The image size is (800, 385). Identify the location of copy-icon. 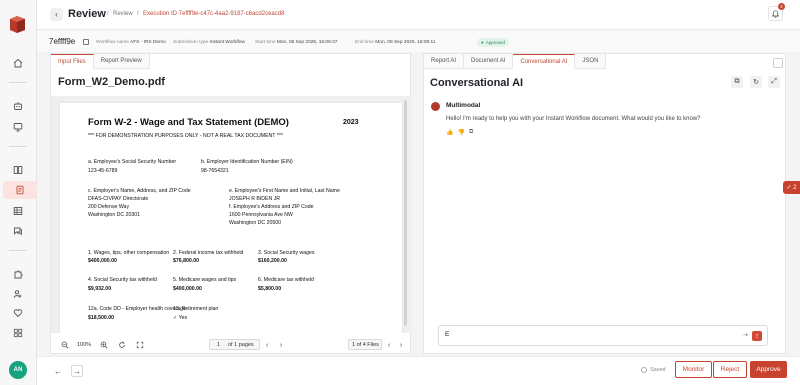
(86, 42).